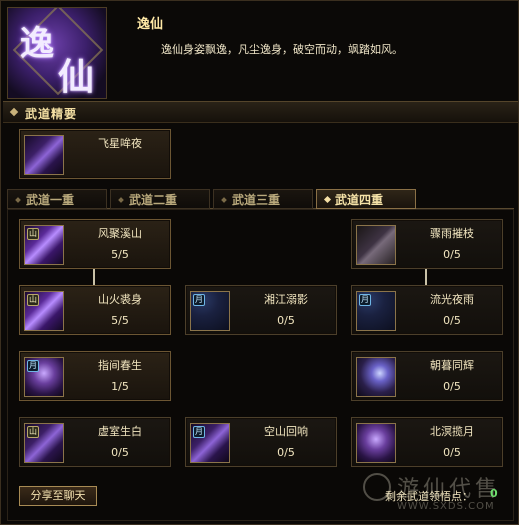  What do you see at coordinates (50, 200) in the screenshot?
I see `tab-label: 武道一重` at bounding box center [50, 200].